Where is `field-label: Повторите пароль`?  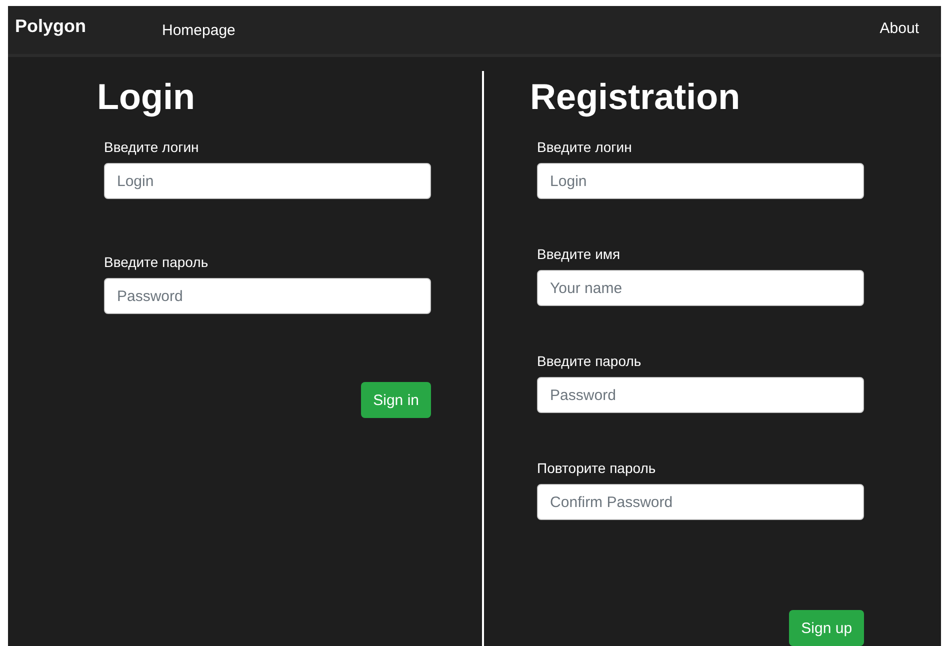
field-label: Повторите пароль is located at coordinates (597, 468).